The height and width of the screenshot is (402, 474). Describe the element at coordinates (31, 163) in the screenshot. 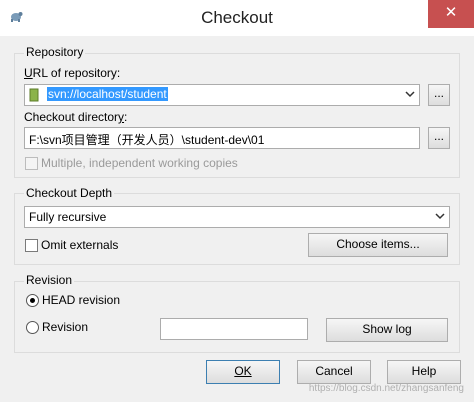

I see `multiple-copies-checkbox` at that location.